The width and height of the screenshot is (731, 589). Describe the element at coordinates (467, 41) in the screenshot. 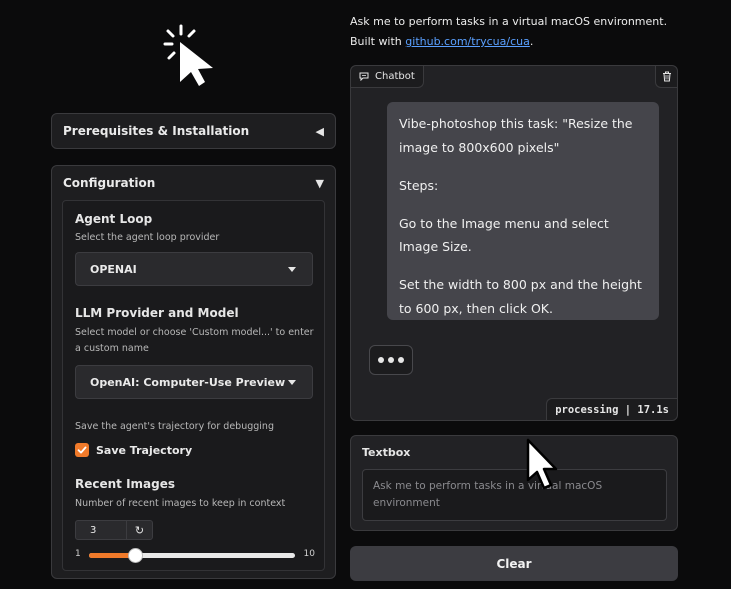

I see `github-link: github.com/trycua/cua` at that location.